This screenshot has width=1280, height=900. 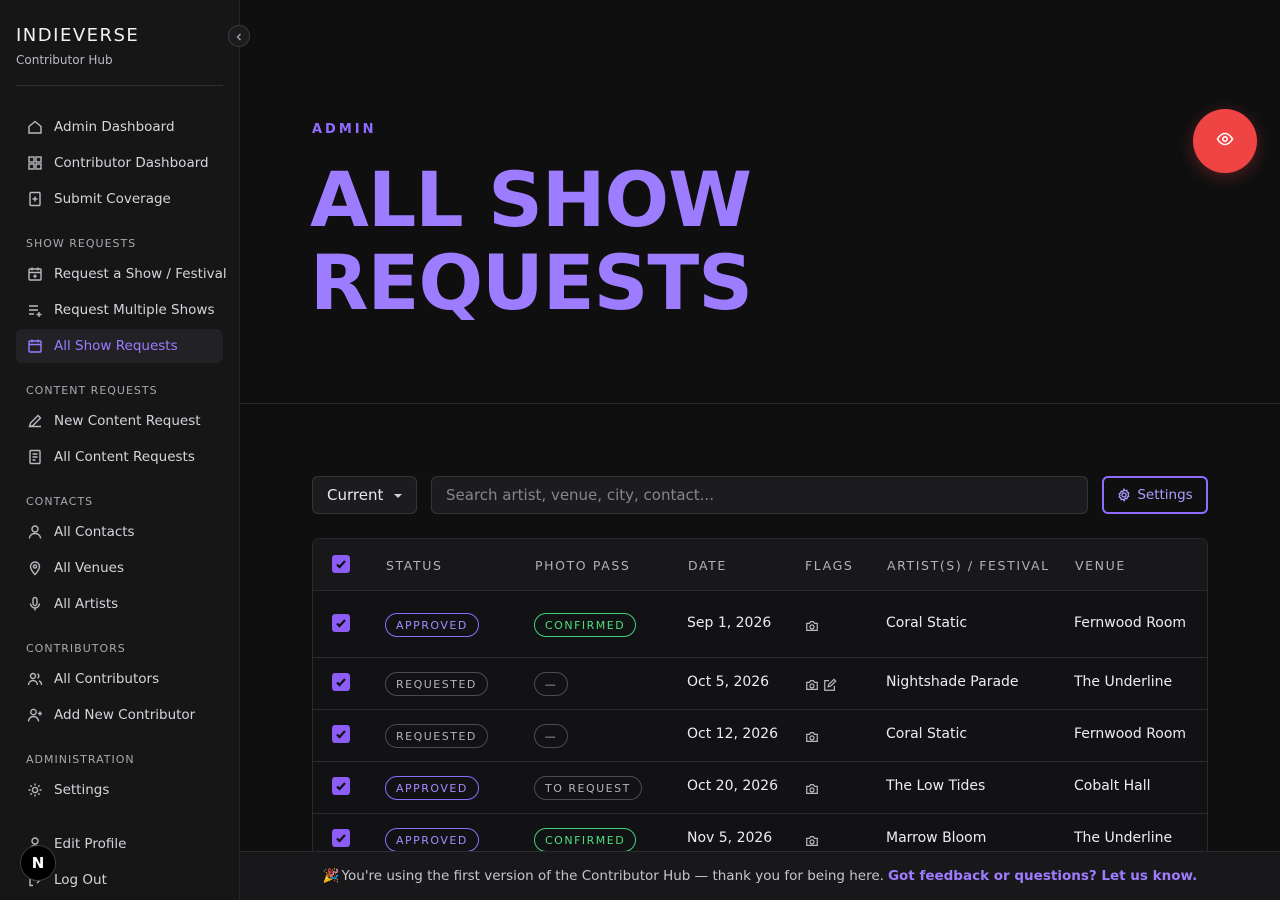 What do you see at coordinates (952, 682) in the screenshot?
I see `artist-cell: Nightshade Parade` at bounding box center [952, 682].